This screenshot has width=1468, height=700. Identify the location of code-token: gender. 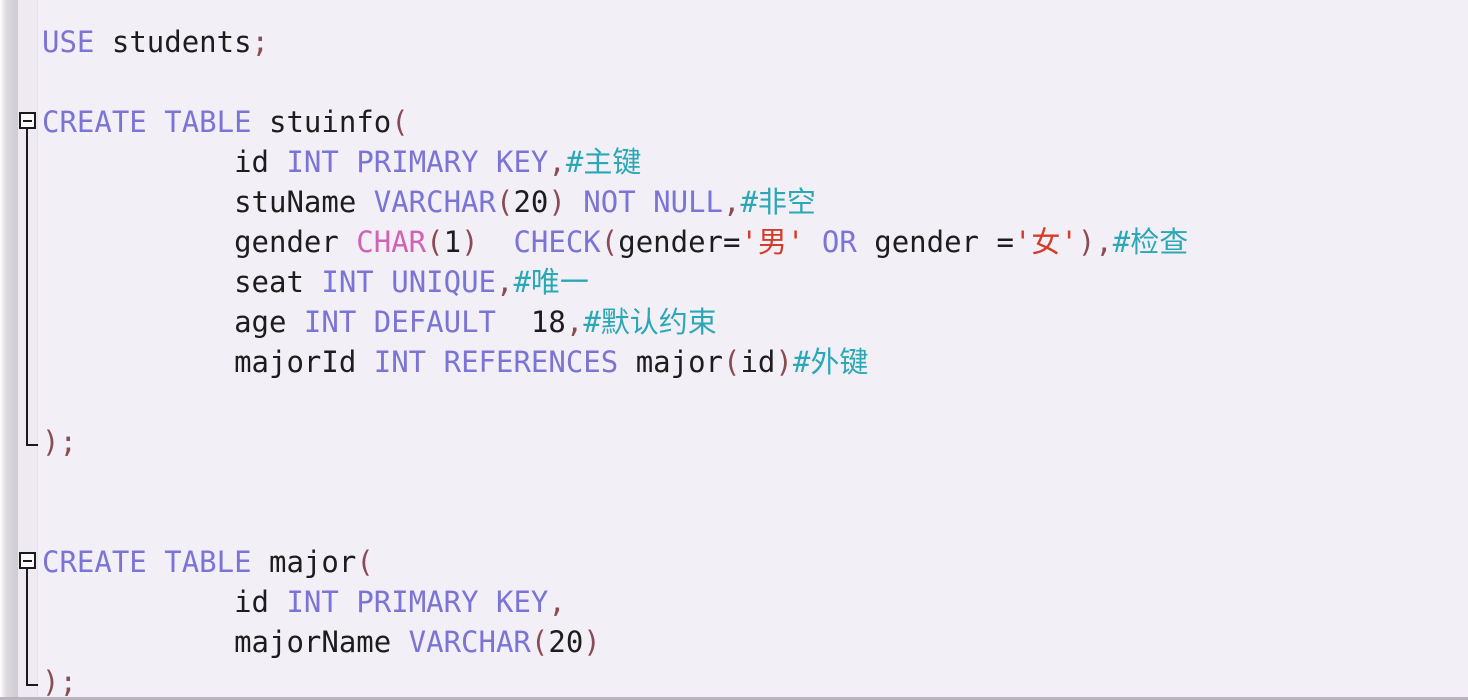
(286, 242).